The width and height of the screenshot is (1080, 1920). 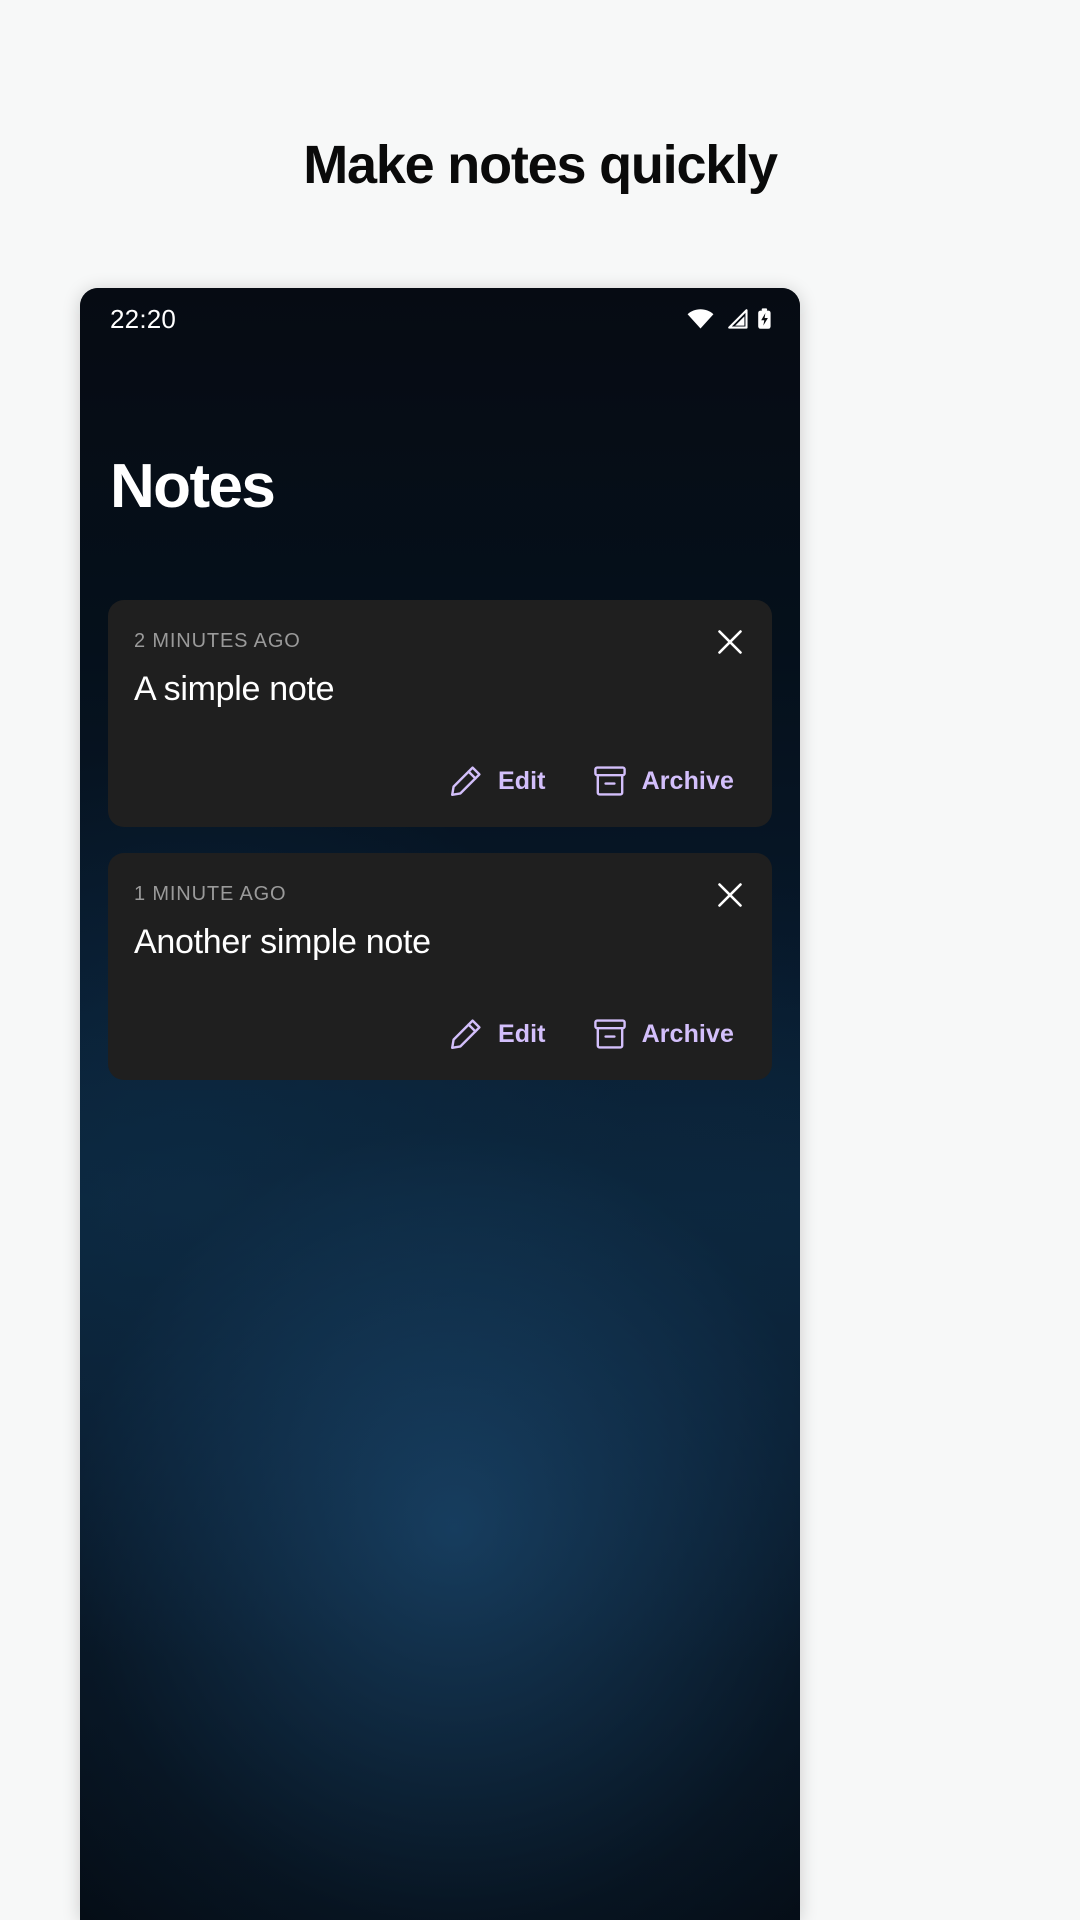 I want to click on page-headline: Make notes quickly, so click(x=540, y=165).